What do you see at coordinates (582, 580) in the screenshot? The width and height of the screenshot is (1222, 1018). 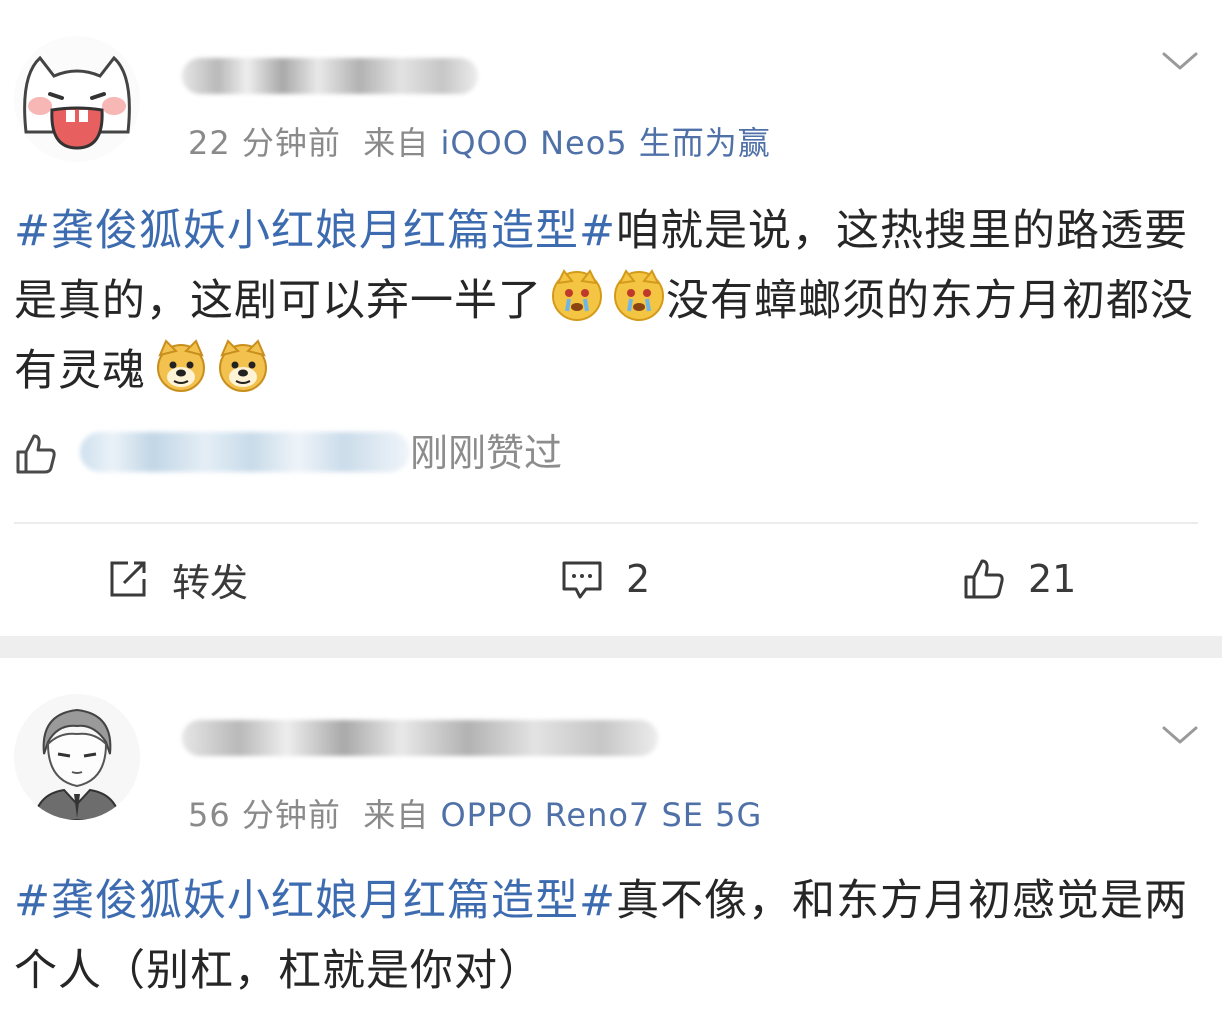 I see `comment-icon` at bounding box center [582, 580].